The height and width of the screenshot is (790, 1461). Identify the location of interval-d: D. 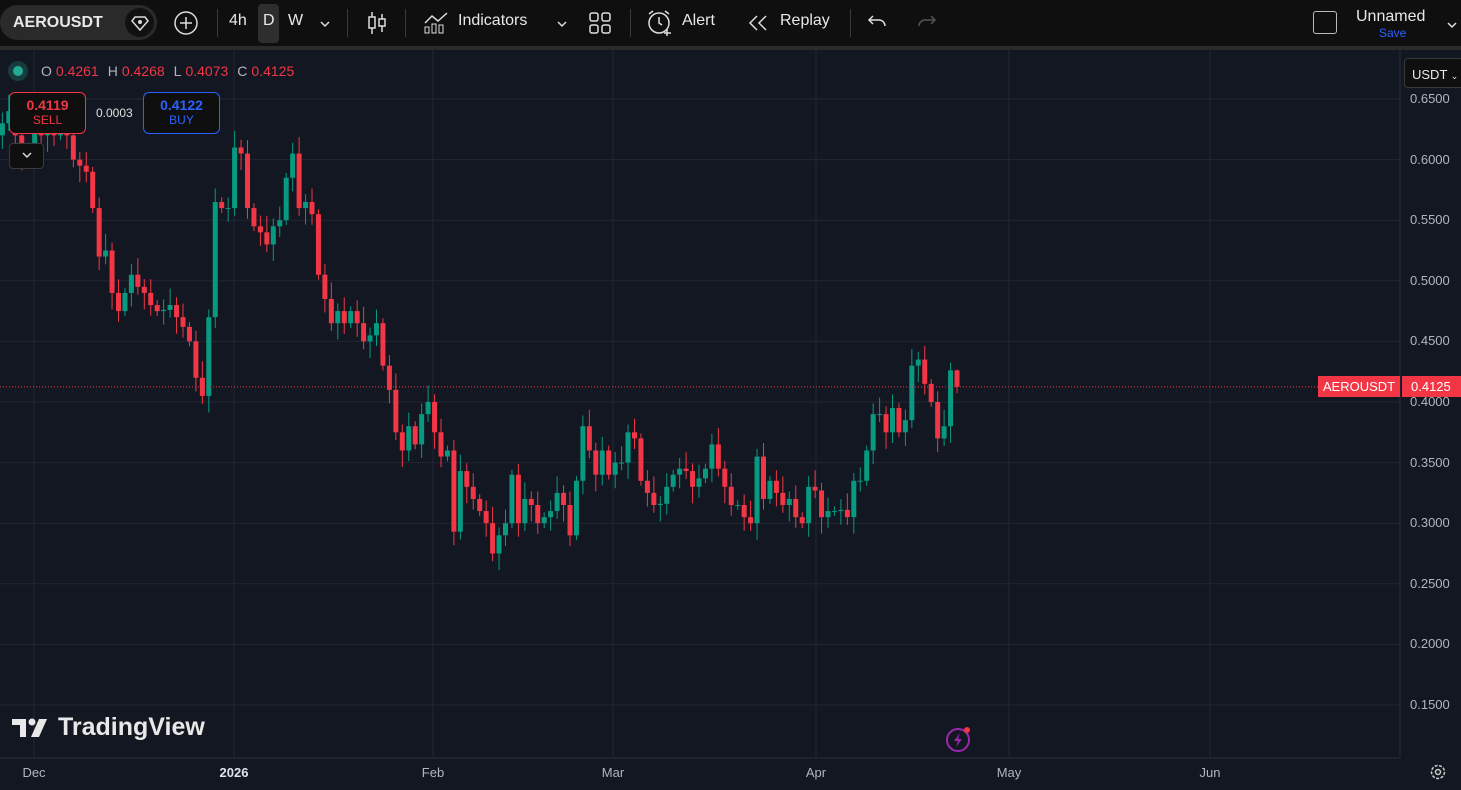
(269, 21).